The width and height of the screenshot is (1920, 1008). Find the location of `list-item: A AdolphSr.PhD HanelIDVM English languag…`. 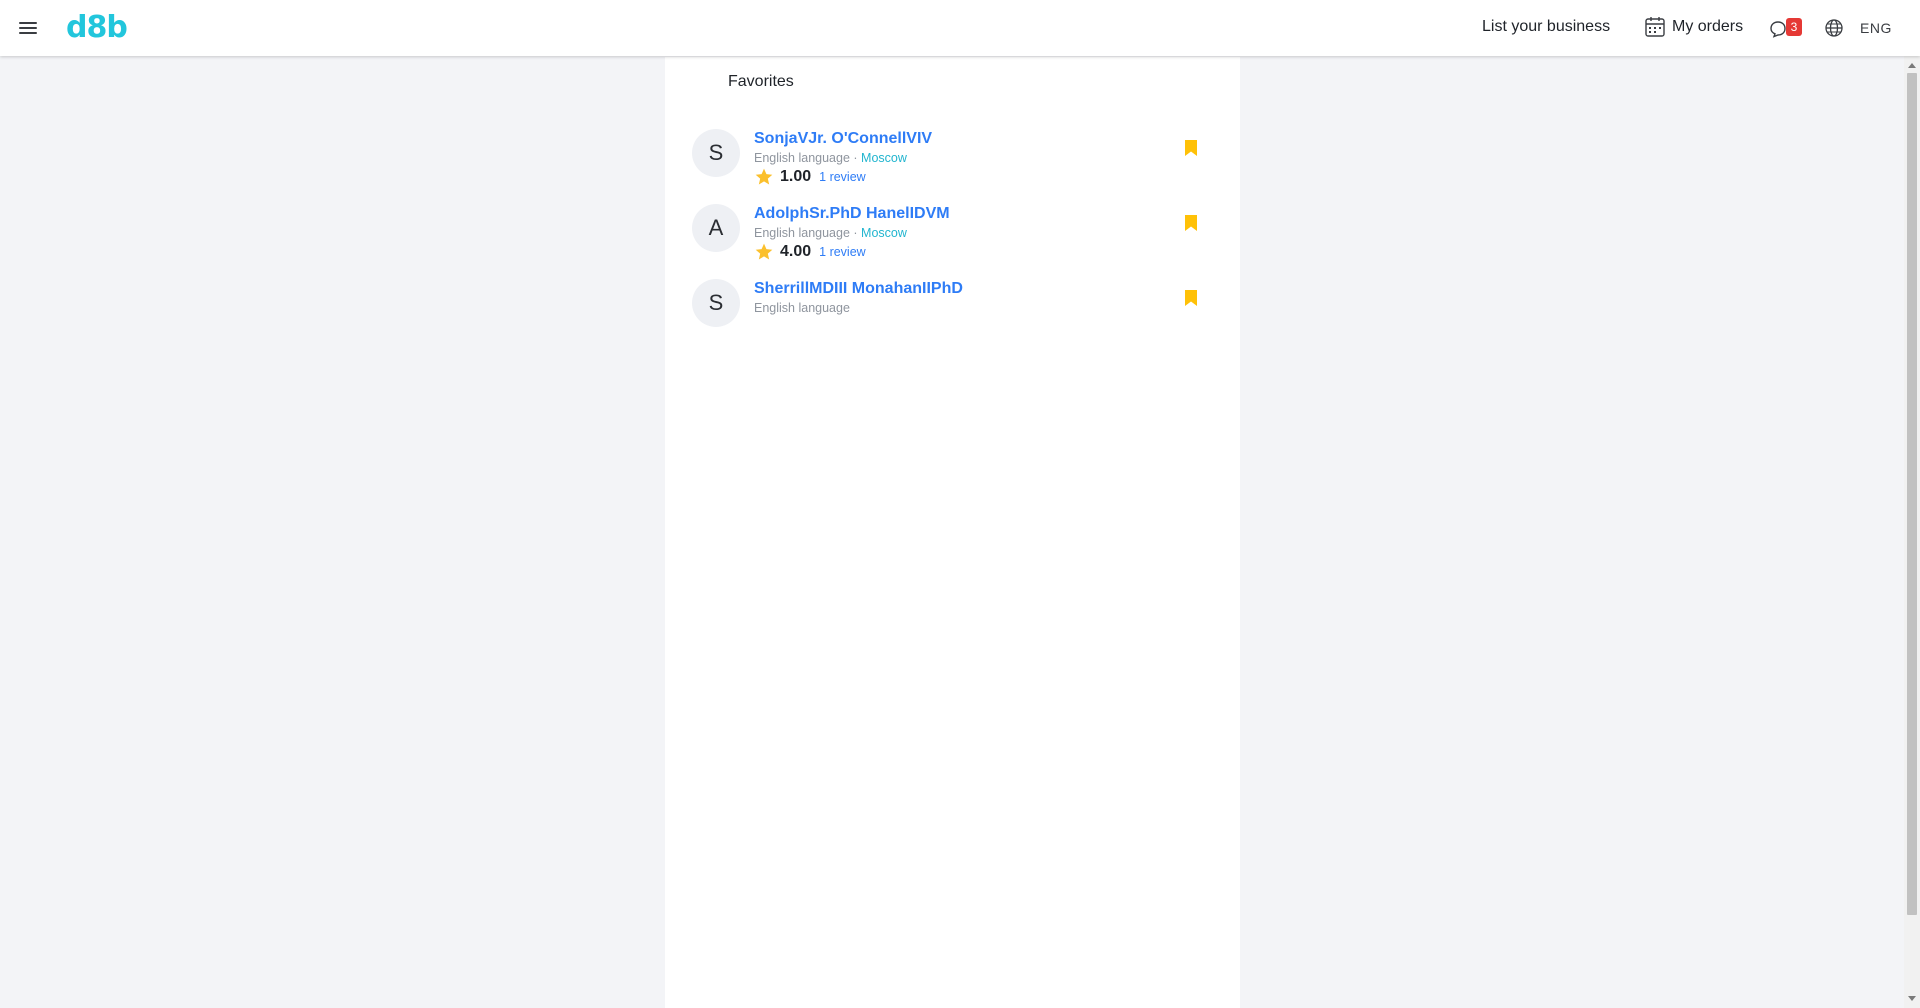

list-item: A AdolphSr.PhD HanelIDVM English languag… is located at coordinates (952, 232).